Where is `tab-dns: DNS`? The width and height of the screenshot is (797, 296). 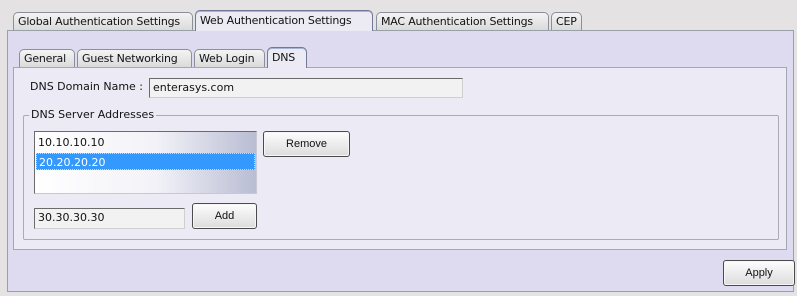
tab-dns: DNS is located at coordinates (287, 57).